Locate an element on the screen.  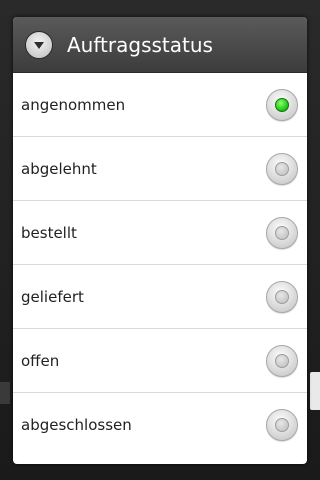
dialog-header: Auftragsstatus is located at coordinates (160, 45).